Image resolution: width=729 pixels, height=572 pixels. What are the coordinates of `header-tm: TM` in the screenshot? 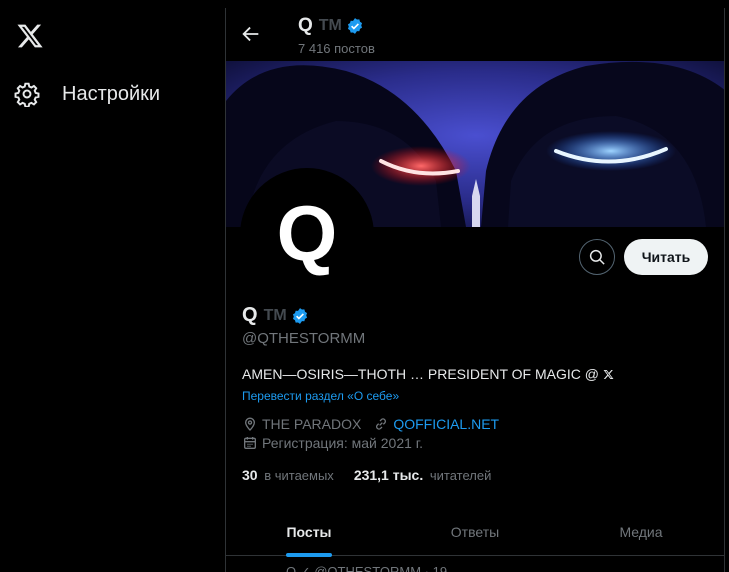 It's located at (330, 25).